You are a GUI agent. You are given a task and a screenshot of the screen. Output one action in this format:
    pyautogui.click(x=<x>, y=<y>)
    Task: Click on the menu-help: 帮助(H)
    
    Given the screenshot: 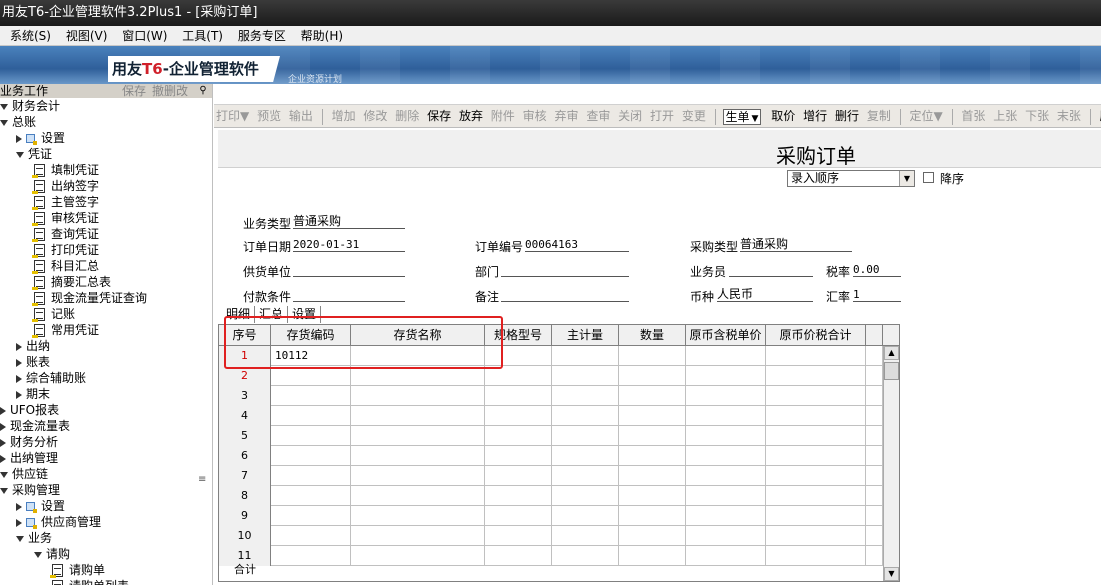 What is the action you would take?
    pyautogui.click(x=322, y=36)
    